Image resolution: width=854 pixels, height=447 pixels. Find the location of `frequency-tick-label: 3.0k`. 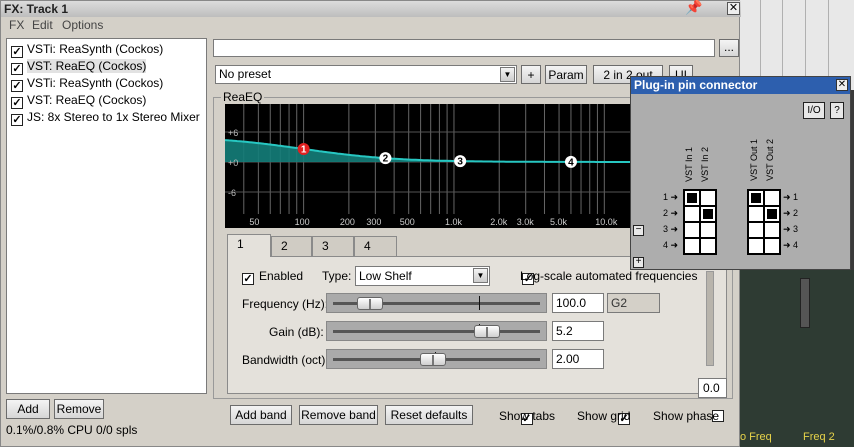

frequency-tick-label: 3.0k is located at coordinates (526, 222).